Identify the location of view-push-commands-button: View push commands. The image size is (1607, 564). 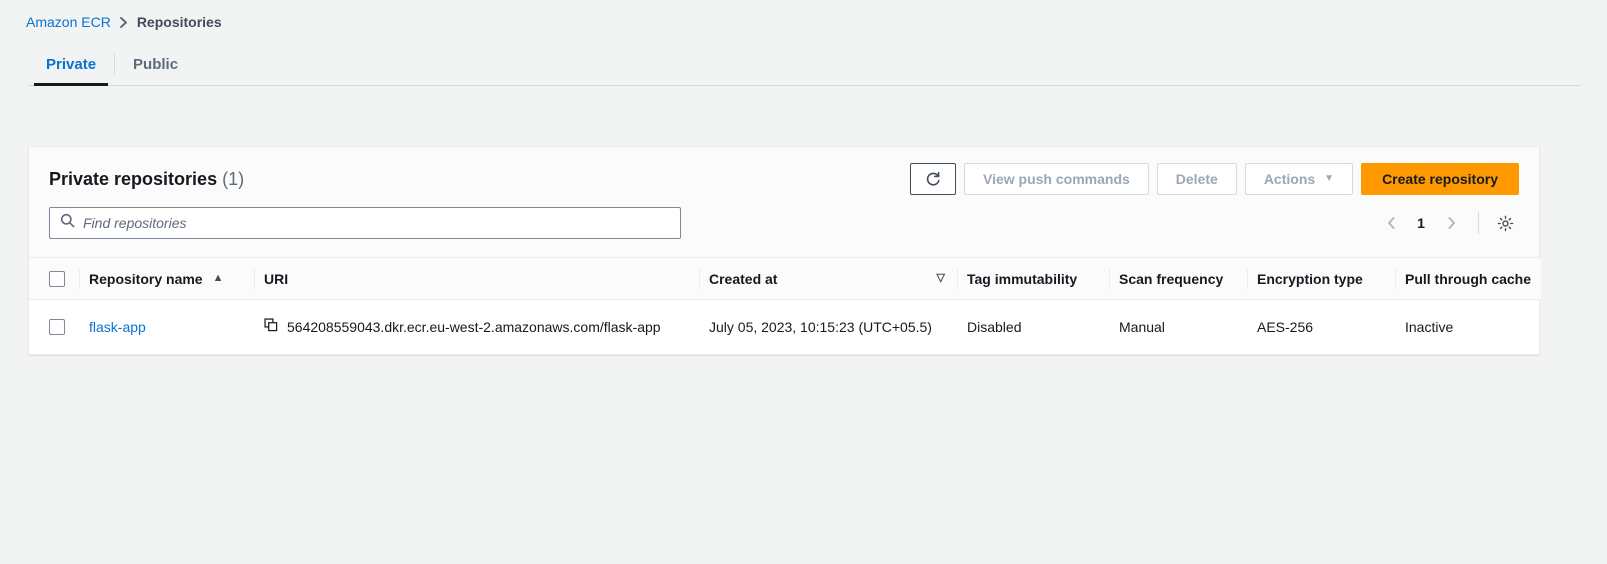
(1056, 179).